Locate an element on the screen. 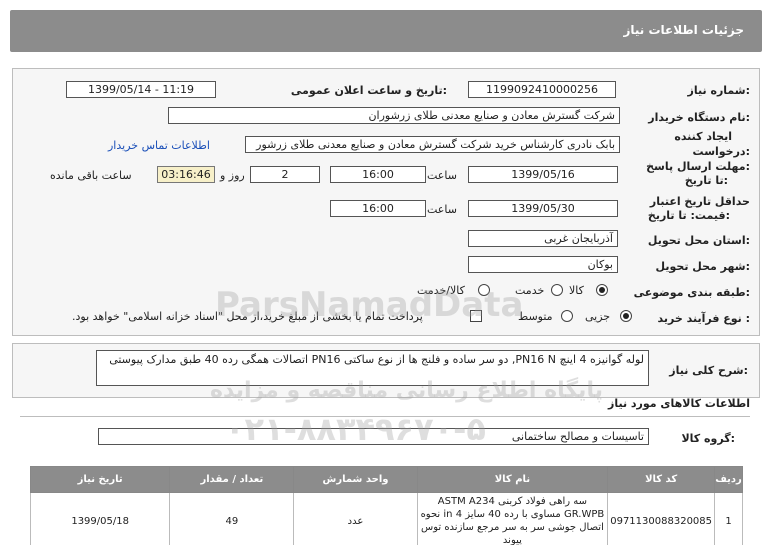 The width and height of the screenshot is (770, 545). deadline-label-1: مهلت ارسال پاسخ: is located at coordinates (698, 166).